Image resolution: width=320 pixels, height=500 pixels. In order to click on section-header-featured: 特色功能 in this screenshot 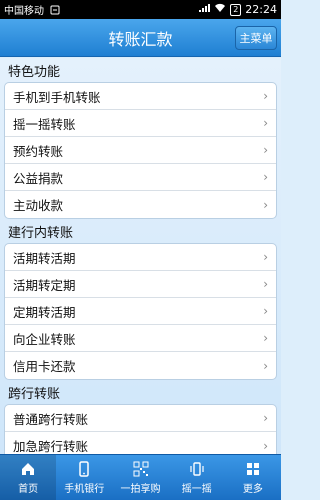, I will do `click(34, 72)`.